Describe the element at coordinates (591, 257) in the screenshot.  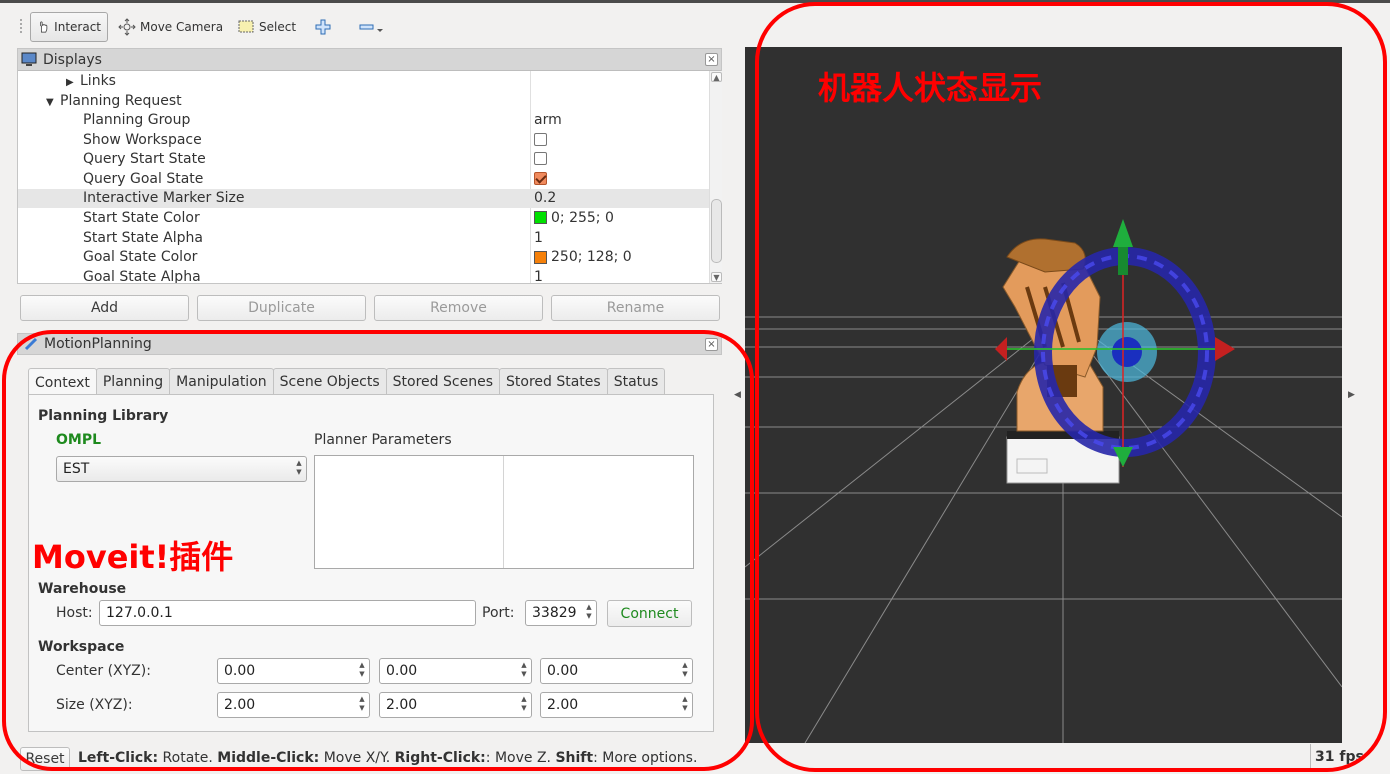
I see `row-value: 250; 128; 0` at that location.